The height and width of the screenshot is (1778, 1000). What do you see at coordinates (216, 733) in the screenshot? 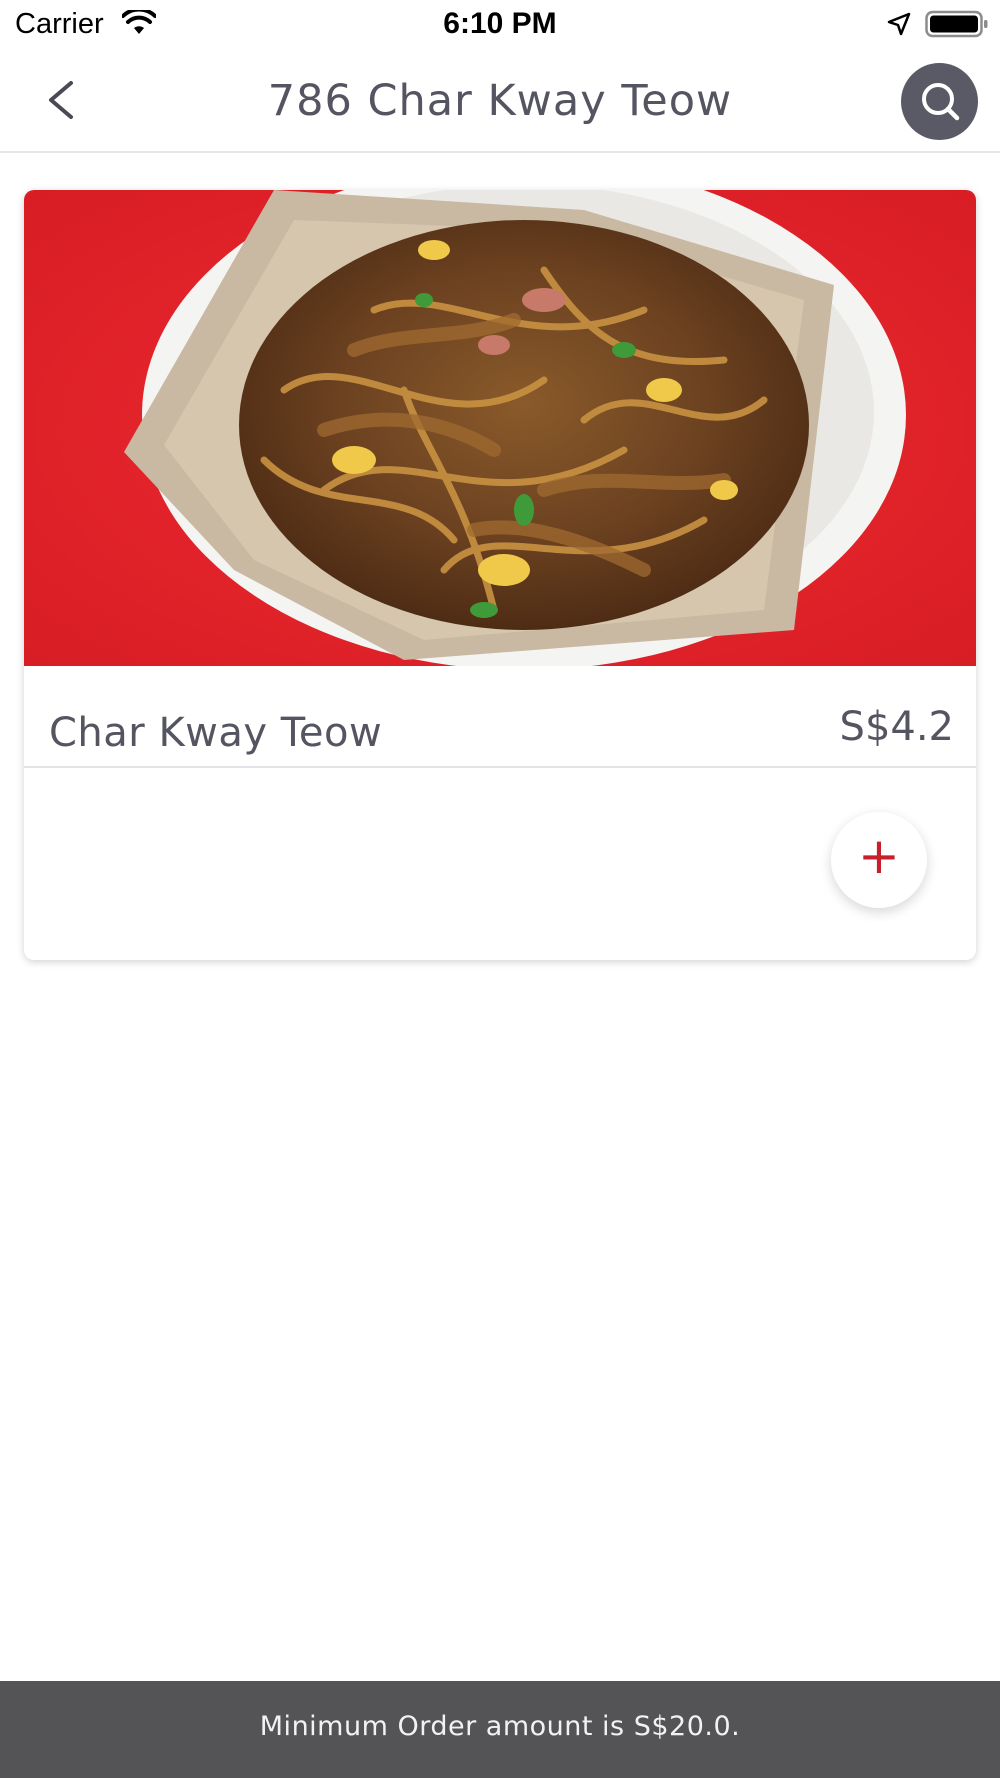
I see `item-name: Char Kway Teow` at bounding box center [216, 733].